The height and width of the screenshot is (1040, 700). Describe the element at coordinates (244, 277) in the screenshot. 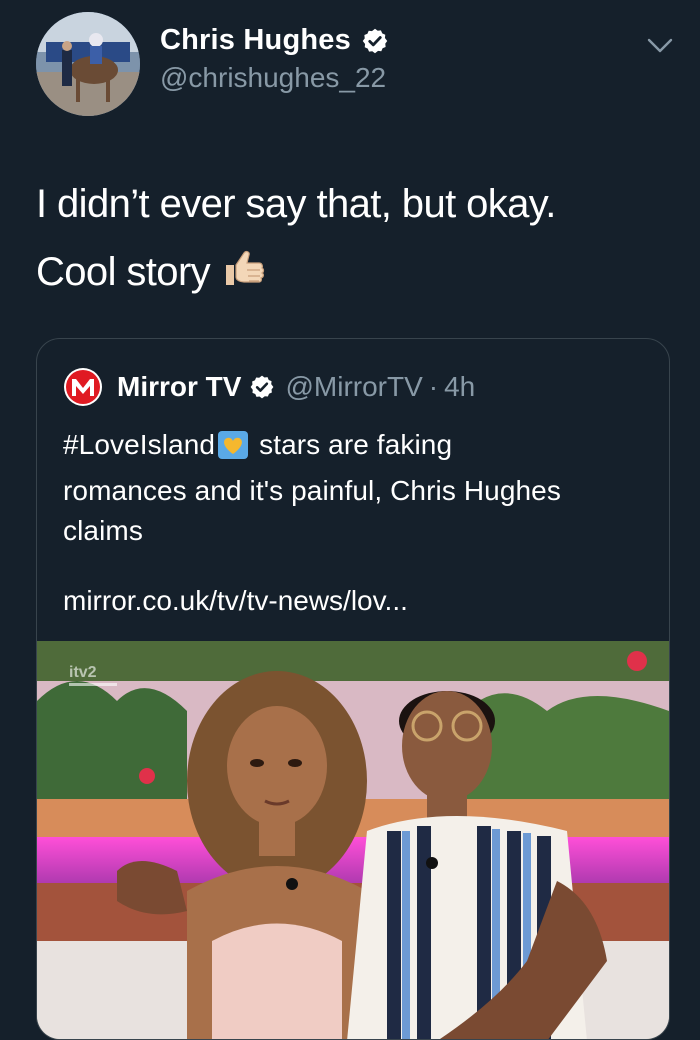

I see `thumbs-up-icon` at that location.